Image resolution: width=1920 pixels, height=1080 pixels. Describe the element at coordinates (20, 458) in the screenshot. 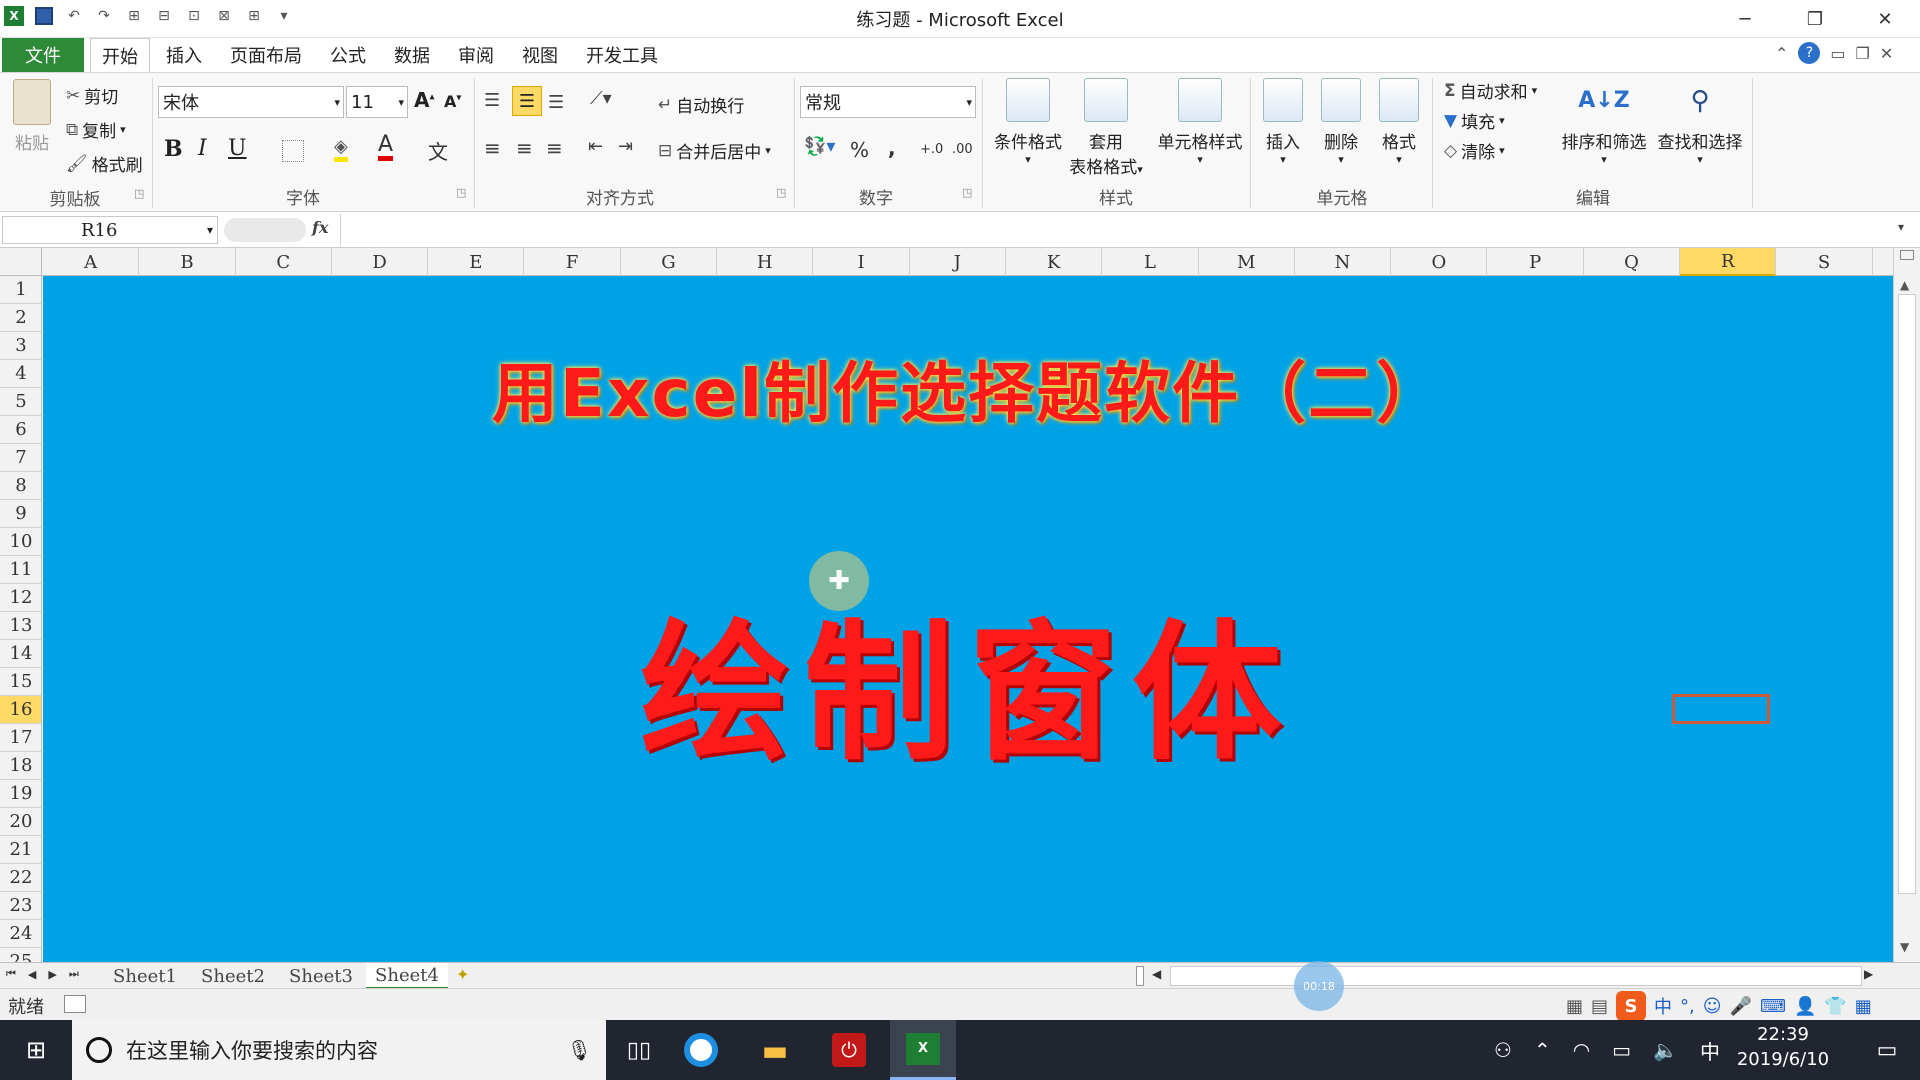

I see `row-header-7: 7` at that location.